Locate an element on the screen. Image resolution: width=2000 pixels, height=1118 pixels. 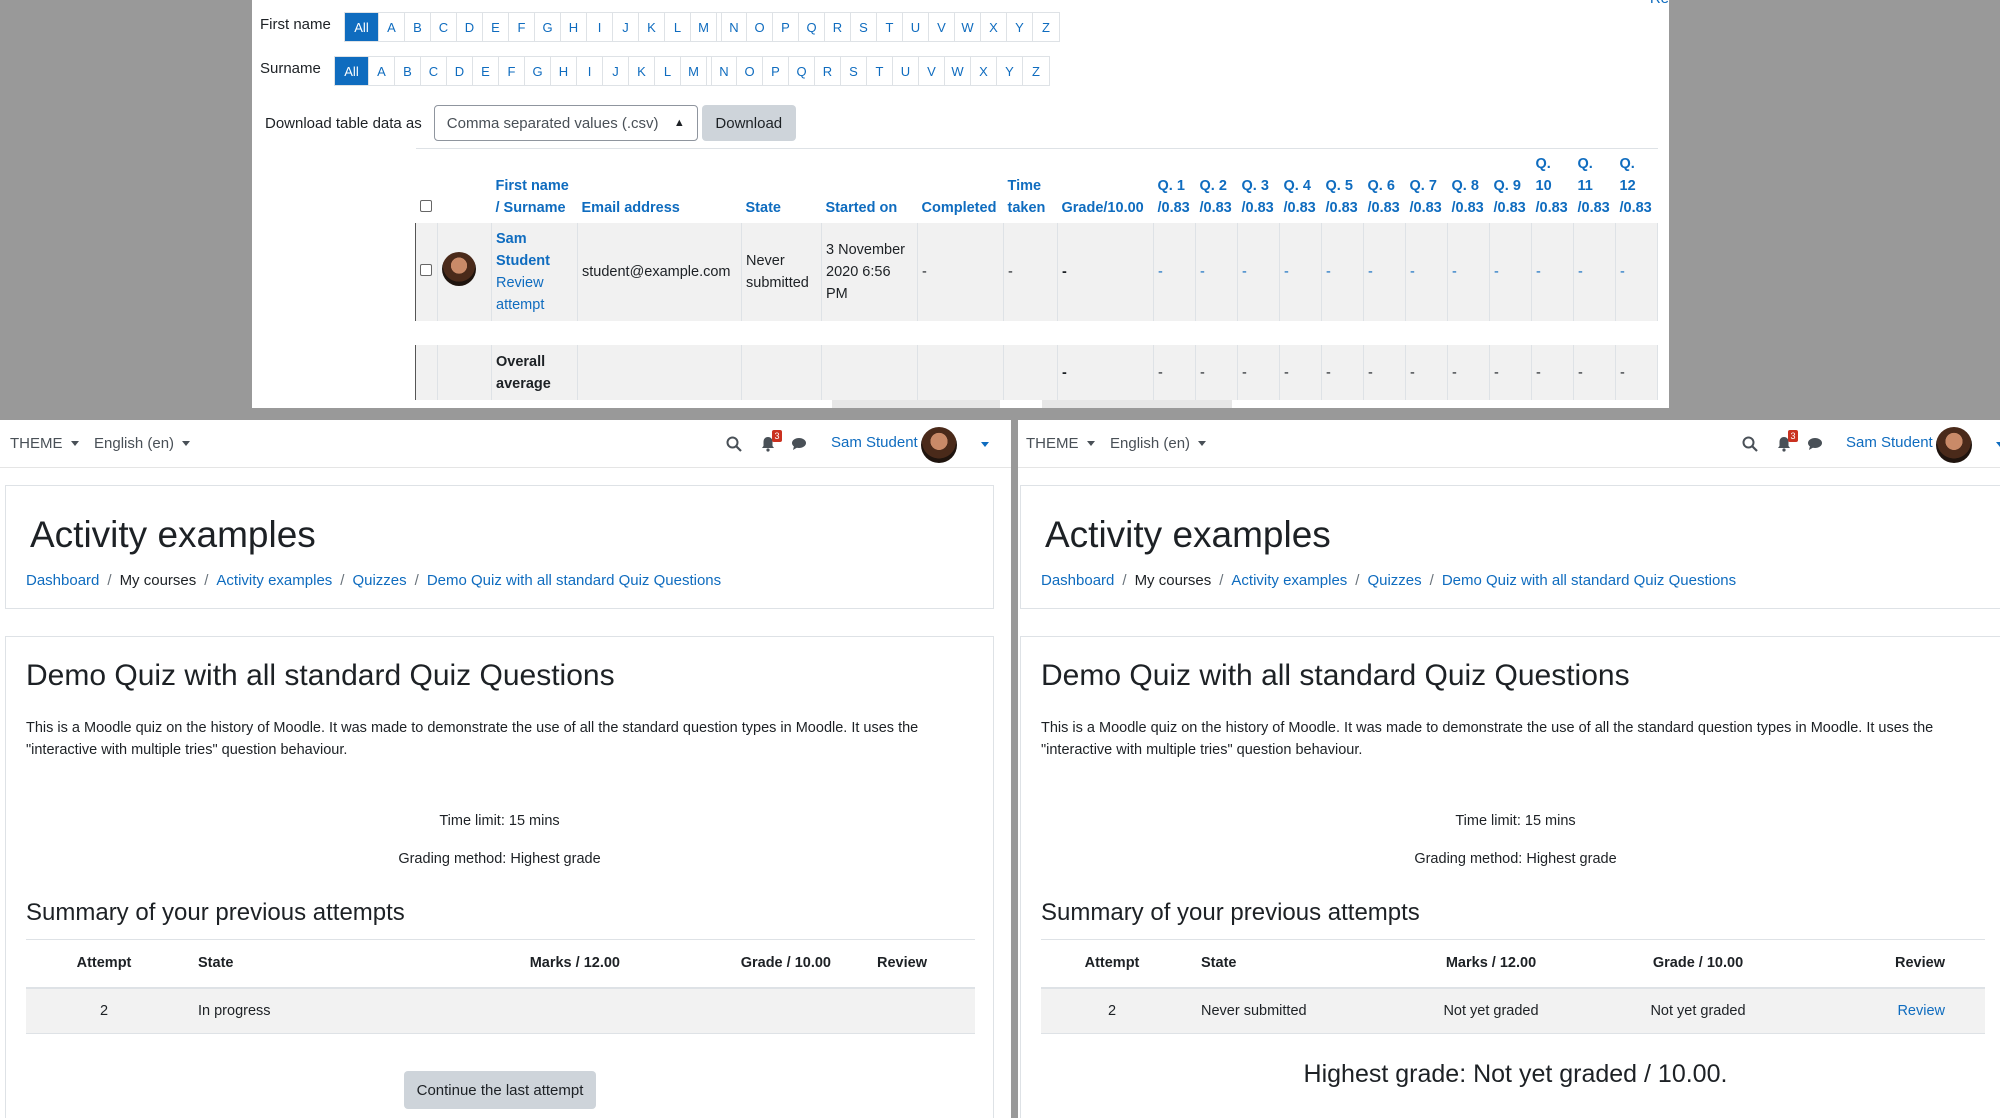
corner-link: Re is located at coordinates (1659, 3).